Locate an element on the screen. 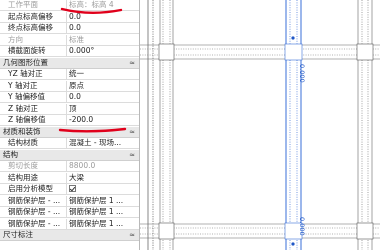  beam-offset-tag-bottom: 0.000 is located at coordinates (302, 226).